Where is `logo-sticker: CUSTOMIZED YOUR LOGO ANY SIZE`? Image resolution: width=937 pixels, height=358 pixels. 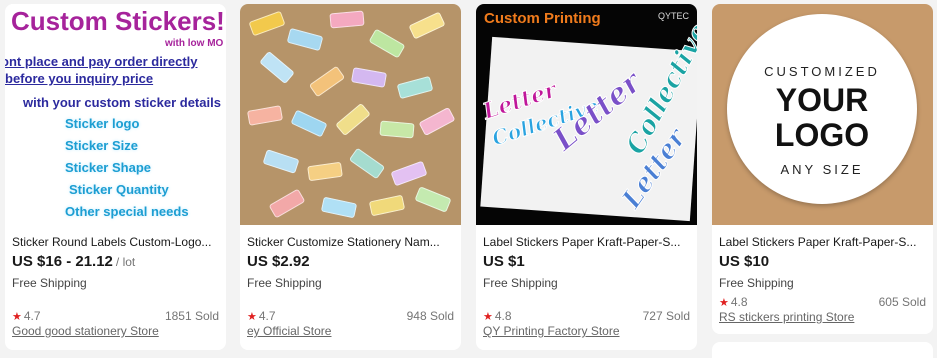
logo-sticker: CUSTOMIZED YOUR LOGO ANY SIZE is located at coordinates (822, 109).